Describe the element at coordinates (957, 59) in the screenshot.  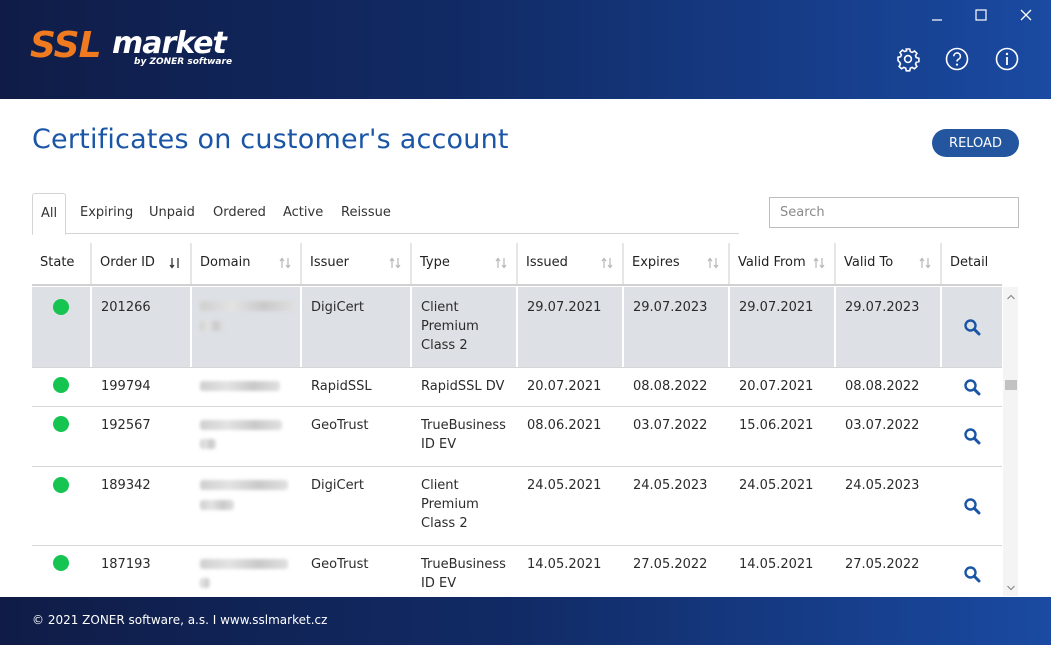
I see `help-button` at that location.